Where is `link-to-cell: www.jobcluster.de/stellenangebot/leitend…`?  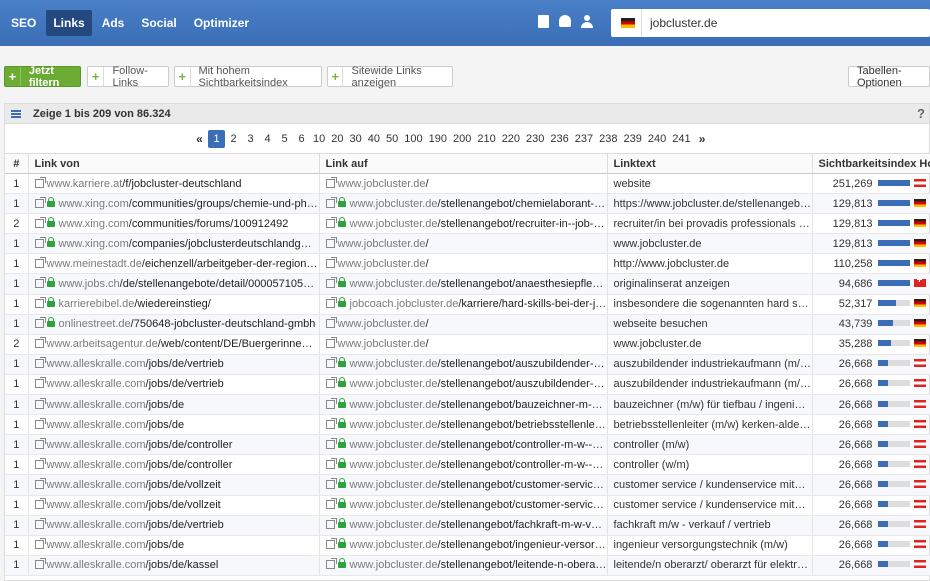 link-to-cell: www.jobcluster.de/stellenangebot/leitend… is located at coordinates (463, 565).